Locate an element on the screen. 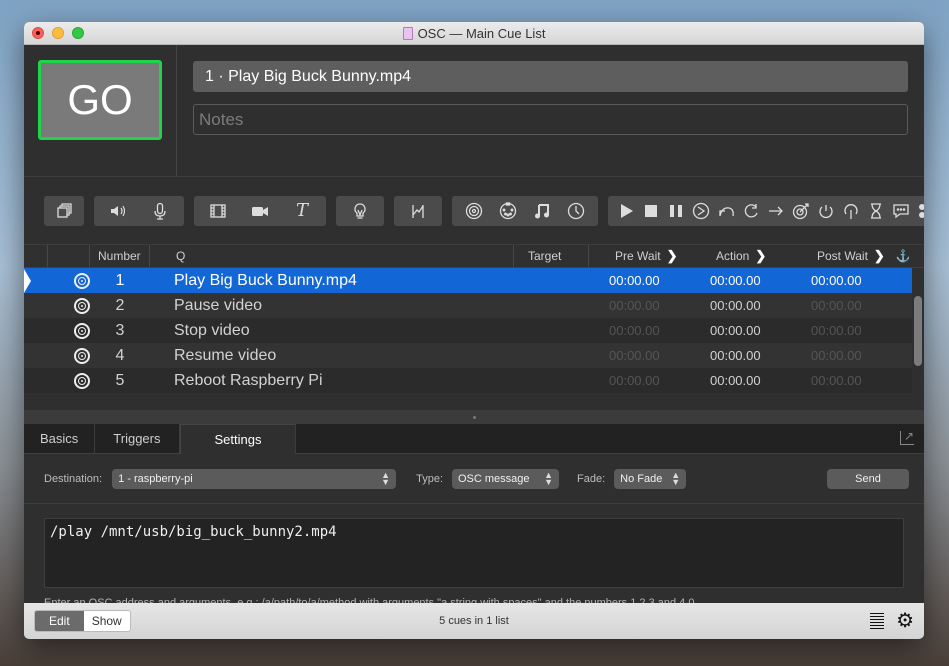 The image size is (949, 666). start-icon is located at coordinates (626, 211).